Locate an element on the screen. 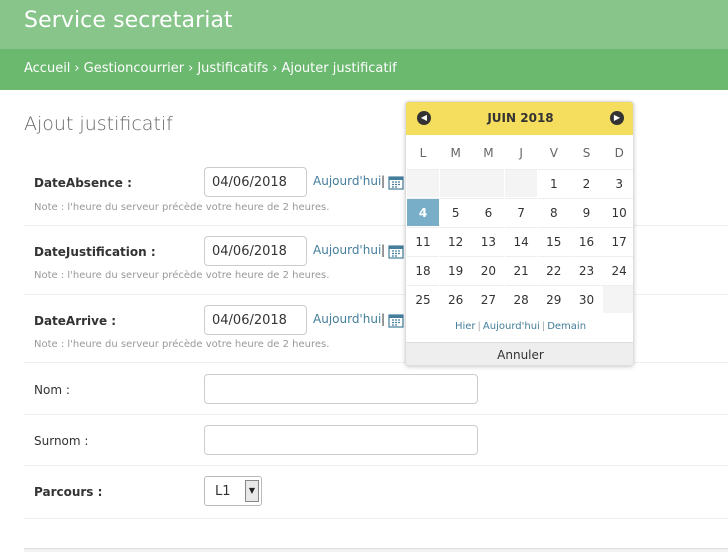 This screenshot has width=728, height=552. surnom-input is located at coordinates (341, 440).